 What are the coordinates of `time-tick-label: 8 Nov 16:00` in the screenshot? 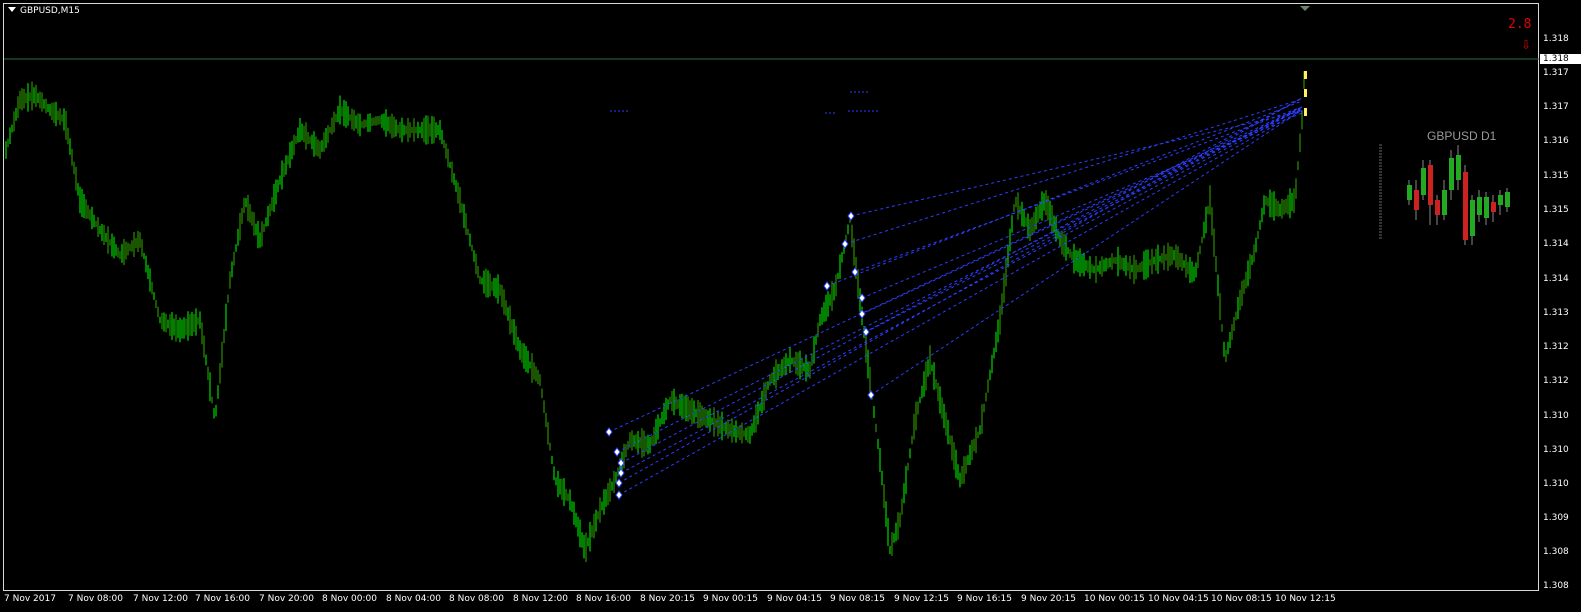 It's located at (603, 599).